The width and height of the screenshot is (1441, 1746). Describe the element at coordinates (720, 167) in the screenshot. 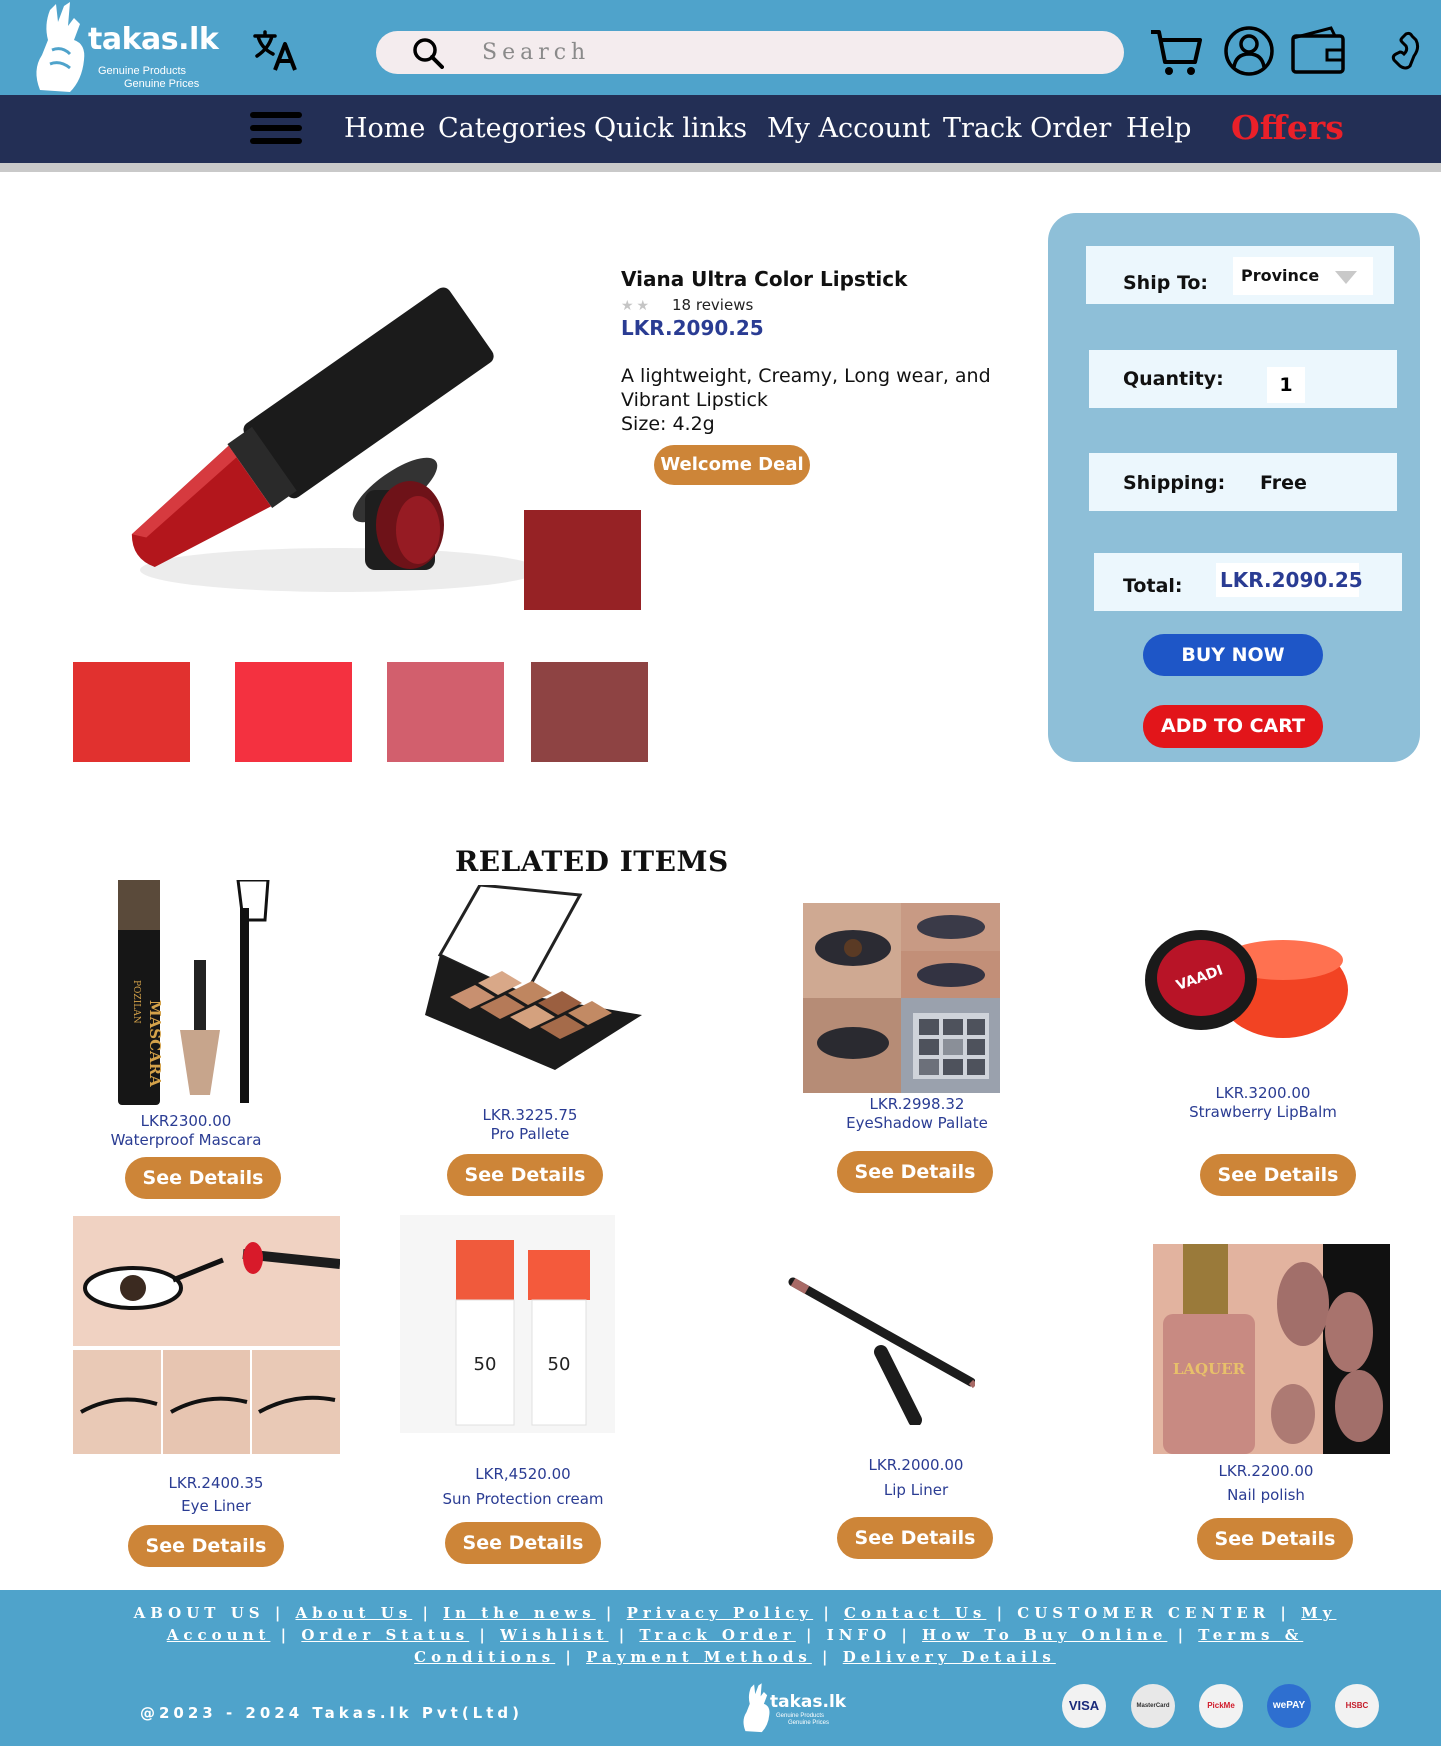

I see `navbar-divider` at that location.